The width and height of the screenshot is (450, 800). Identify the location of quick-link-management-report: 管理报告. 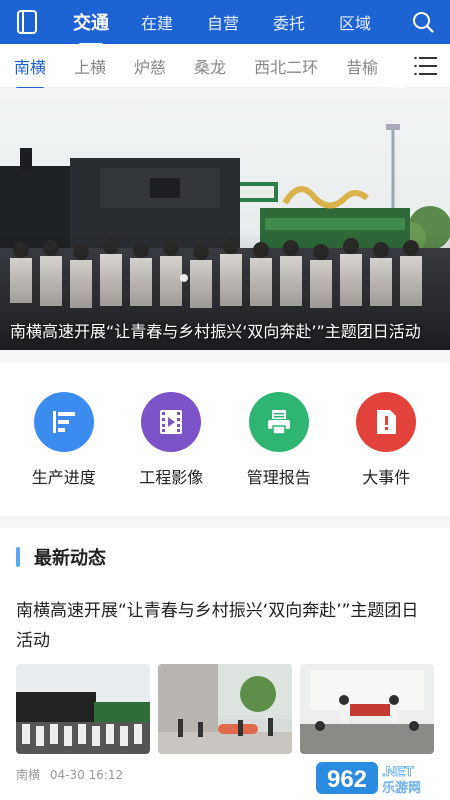
(279, 438).